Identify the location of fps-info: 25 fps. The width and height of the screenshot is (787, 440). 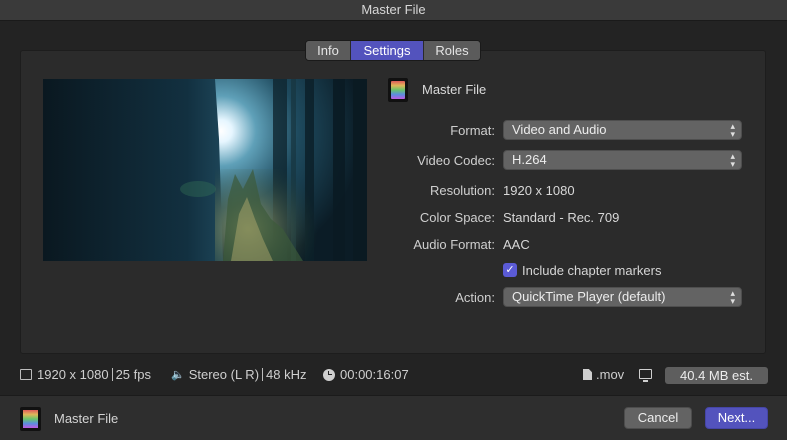
(133, 374).